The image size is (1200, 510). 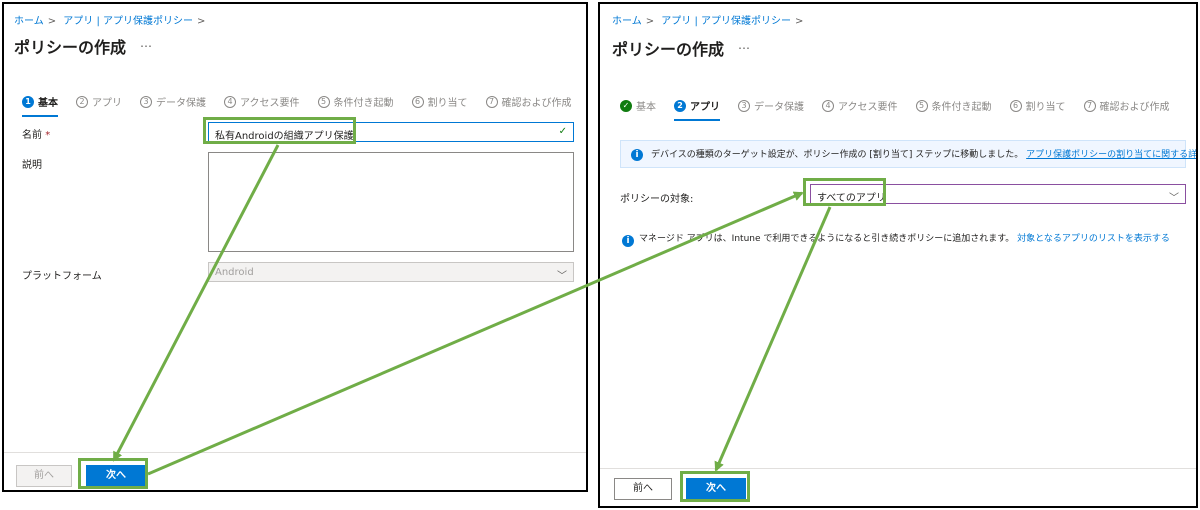 What do you see at coordinates (773, 339) in the screenshot?
I see `arrow-target-to-next` at bounding box center [773, 339].